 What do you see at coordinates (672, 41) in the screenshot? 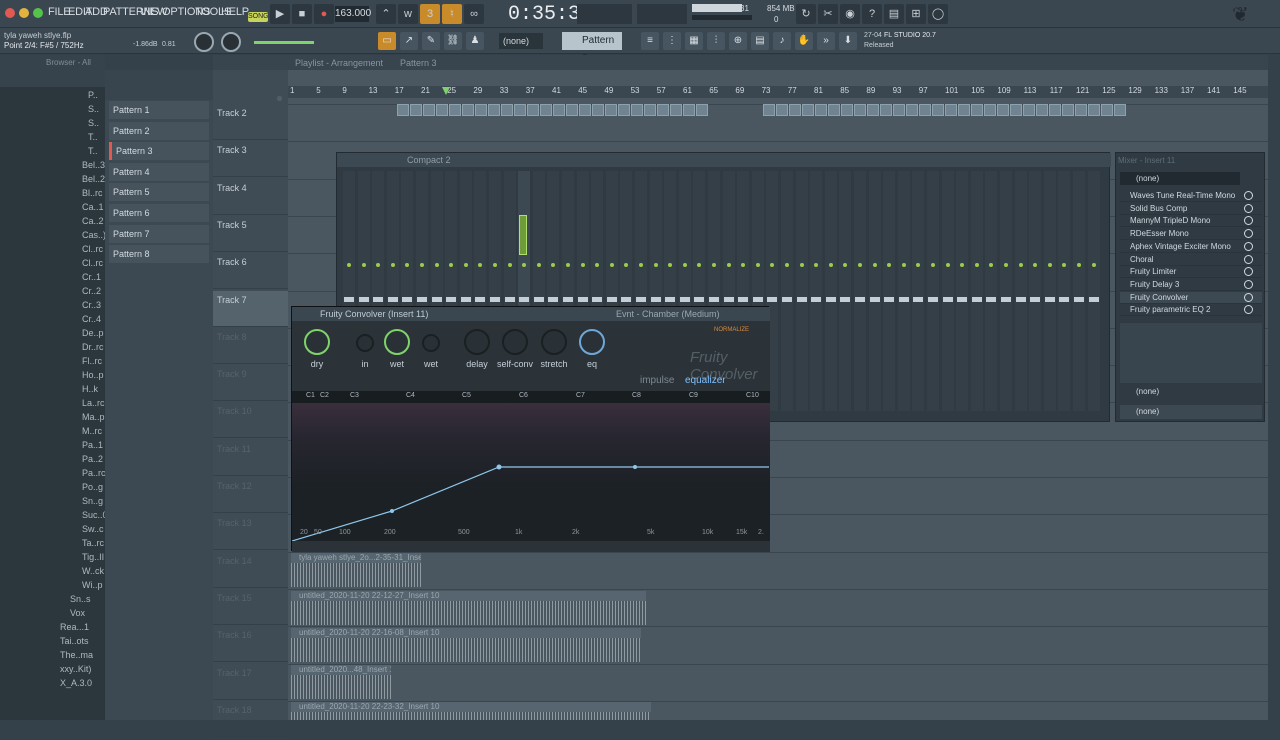
I see `piano-roll-icon: ⋮` at bounding box center [672, 41].